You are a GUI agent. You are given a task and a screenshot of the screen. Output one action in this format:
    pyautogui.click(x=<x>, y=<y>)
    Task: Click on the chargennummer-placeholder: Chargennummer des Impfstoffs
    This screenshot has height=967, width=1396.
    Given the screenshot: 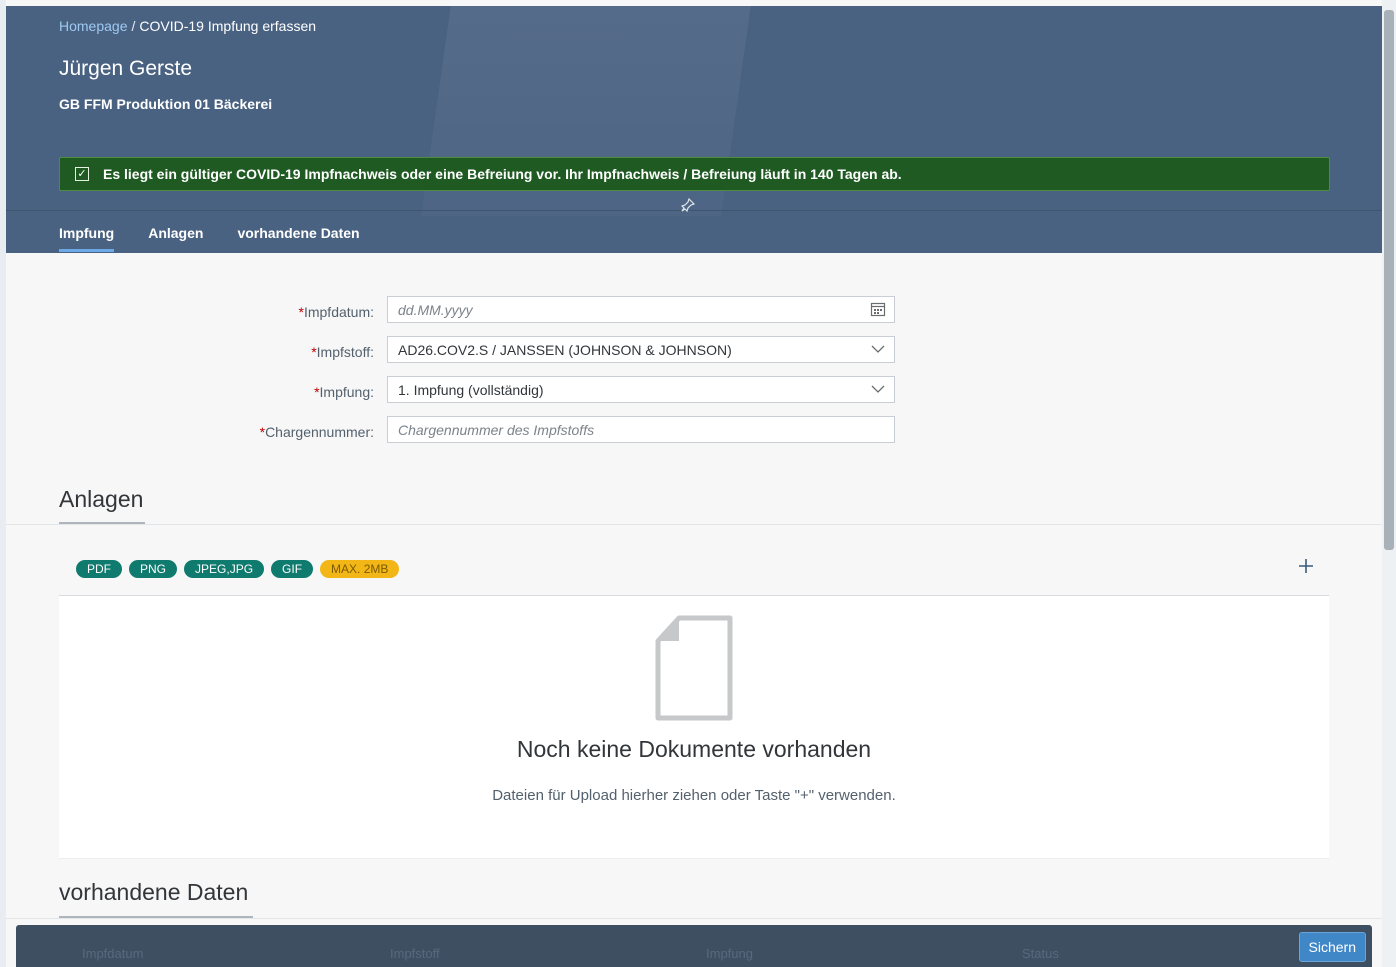 What is the action you would take?
    pyautogui.click(x=496, y=429)
    